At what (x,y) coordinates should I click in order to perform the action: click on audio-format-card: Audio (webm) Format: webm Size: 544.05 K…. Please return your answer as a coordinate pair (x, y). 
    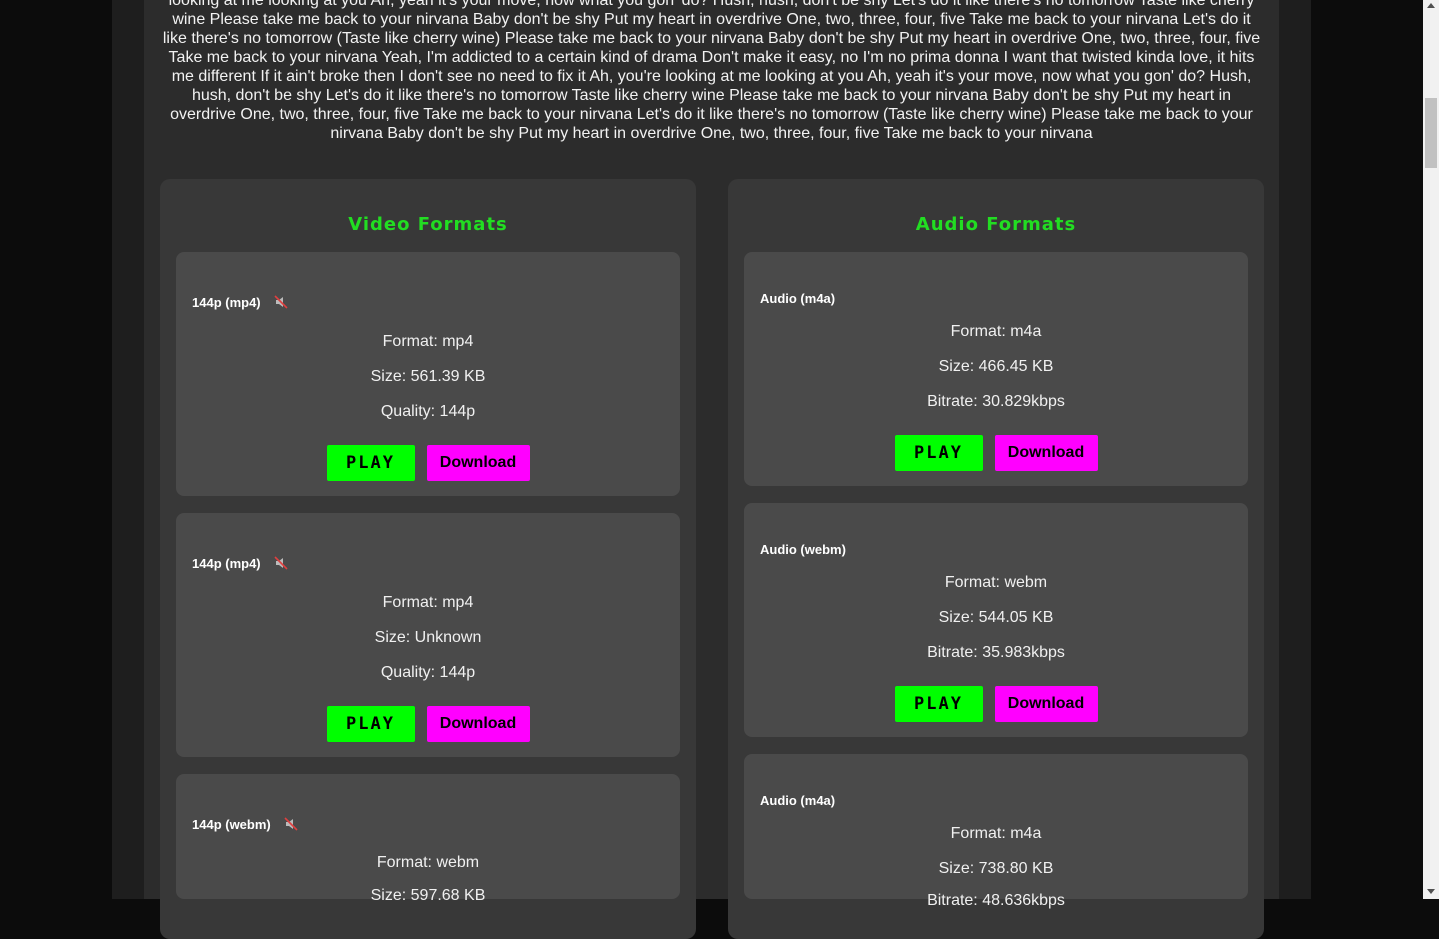
    Looking at the image, I should click on (996, 620).